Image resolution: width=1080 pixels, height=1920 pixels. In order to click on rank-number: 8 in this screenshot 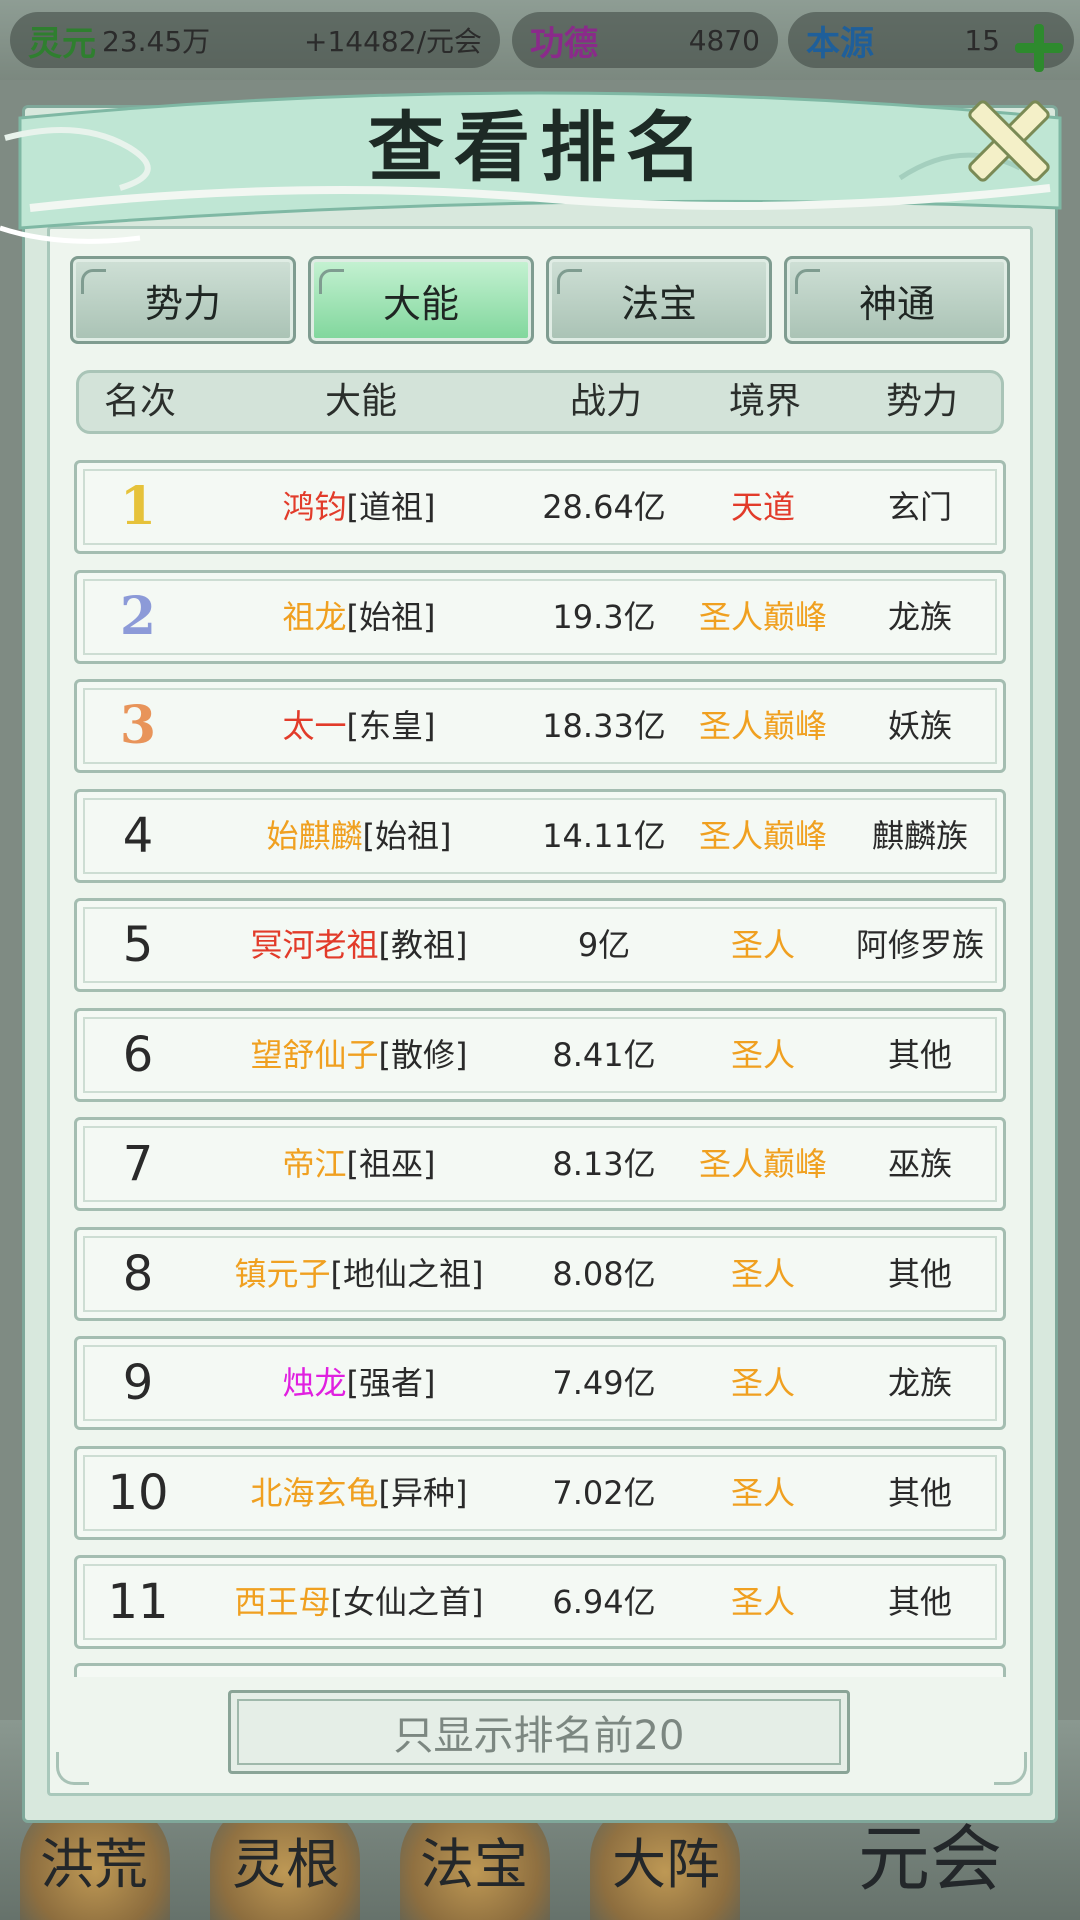, I will do `click(138, 1273)`.